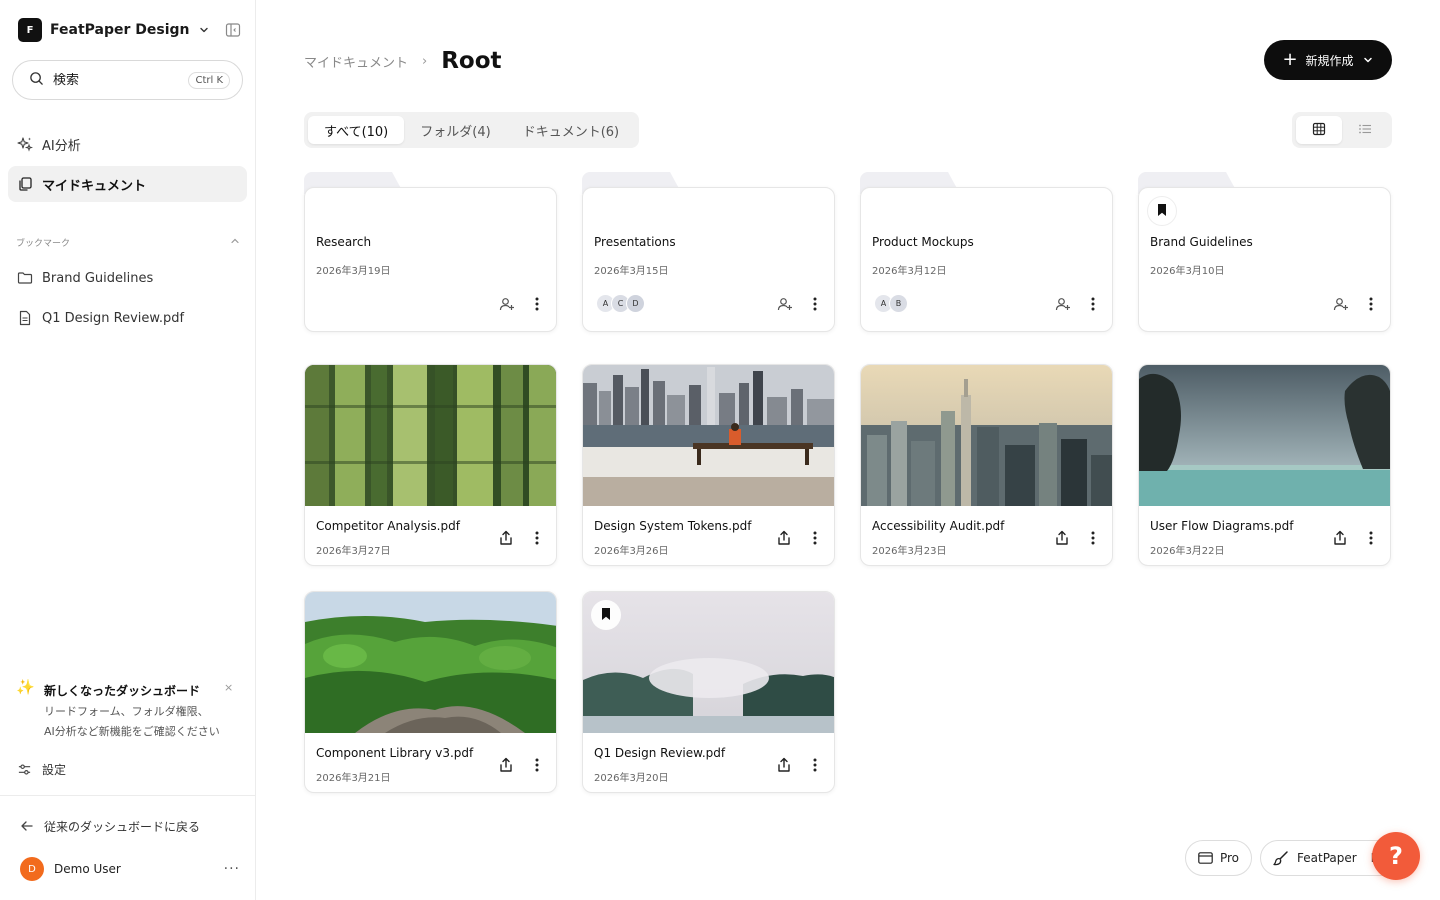 Image resolution: width=1440 pixels, height=900 pixels. Describe the element at coordinates (30, 30) in the screenshot. I see `workspace-logo: F` at that location.